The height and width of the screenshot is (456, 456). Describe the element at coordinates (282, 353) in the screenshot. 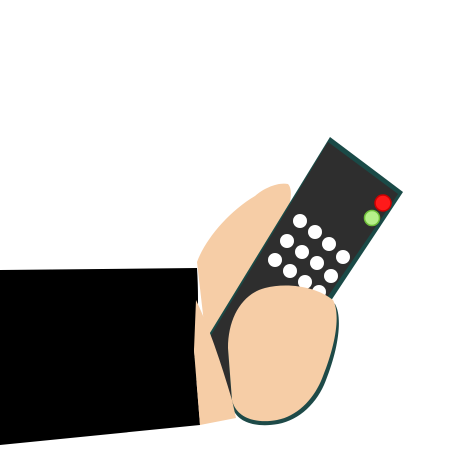

I see `thumb` at that location.